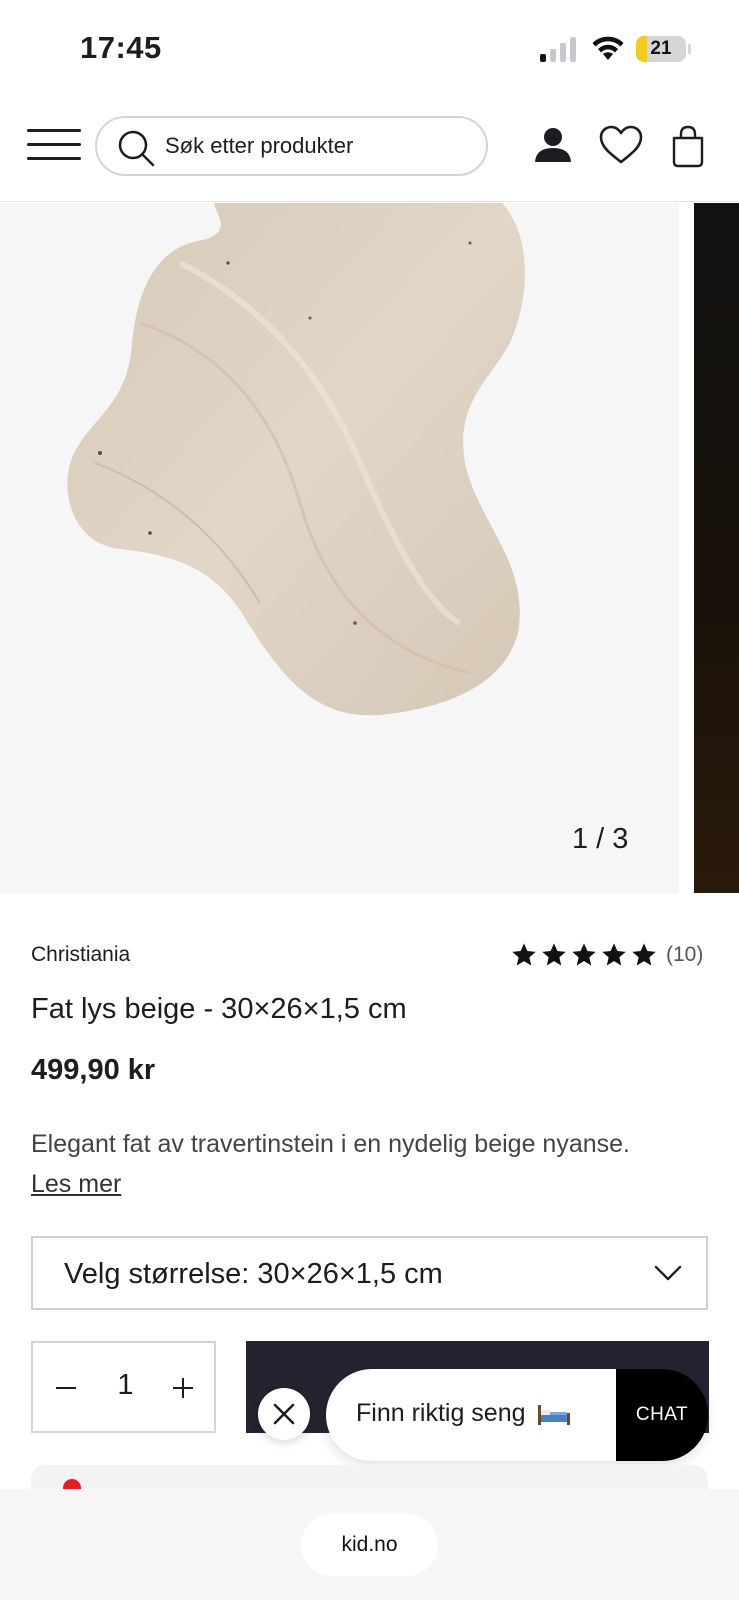 This screenshot has width=739, height=1600. What do you see at coordinates (219, 1009) in the screenshot?
I see `product-title: Fat lys beige - 30×26×1,5 cm` at bounding box center [219, 1009].